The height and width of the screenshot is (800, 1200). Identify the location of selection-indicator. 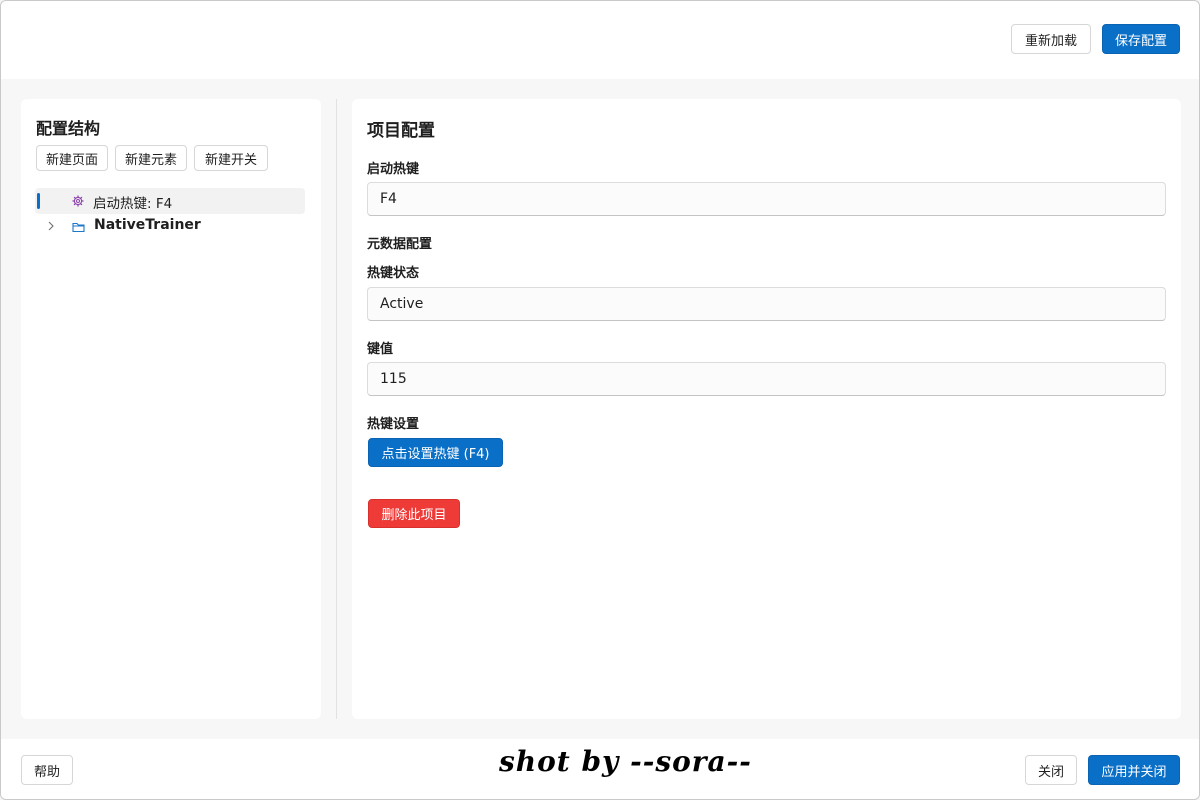
(38, 201).